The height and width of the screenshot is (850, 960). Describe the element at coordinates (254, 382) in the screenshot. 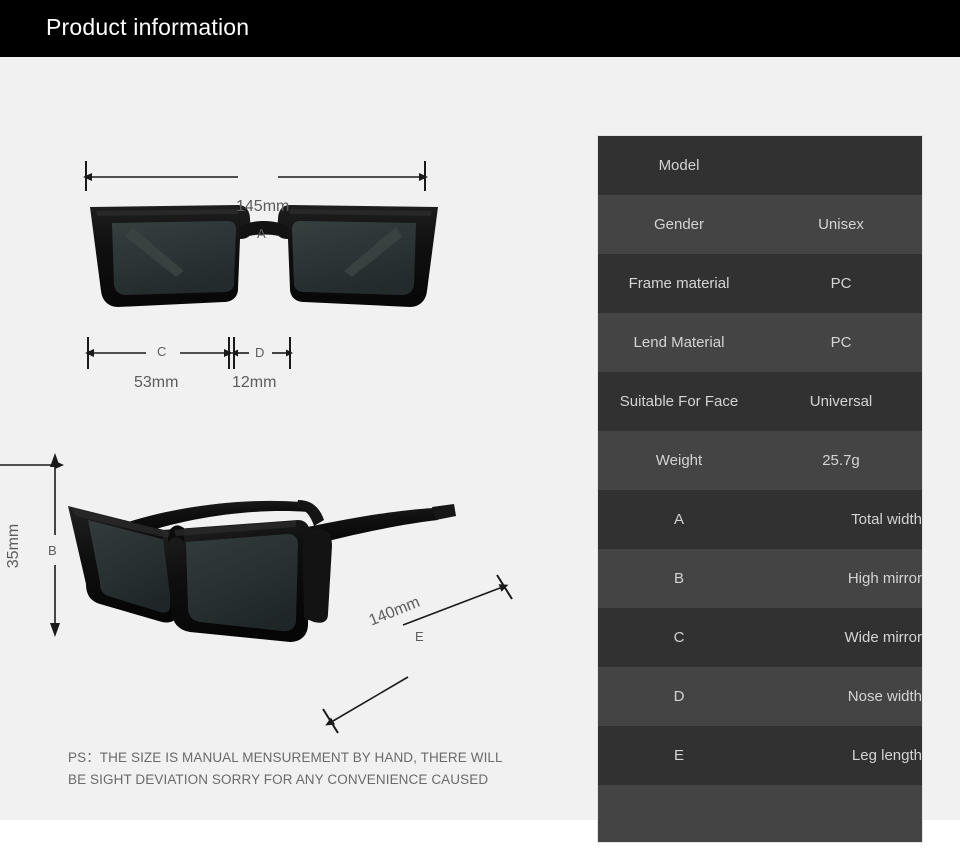

I see `measure-value-D: 12mm` at that location.